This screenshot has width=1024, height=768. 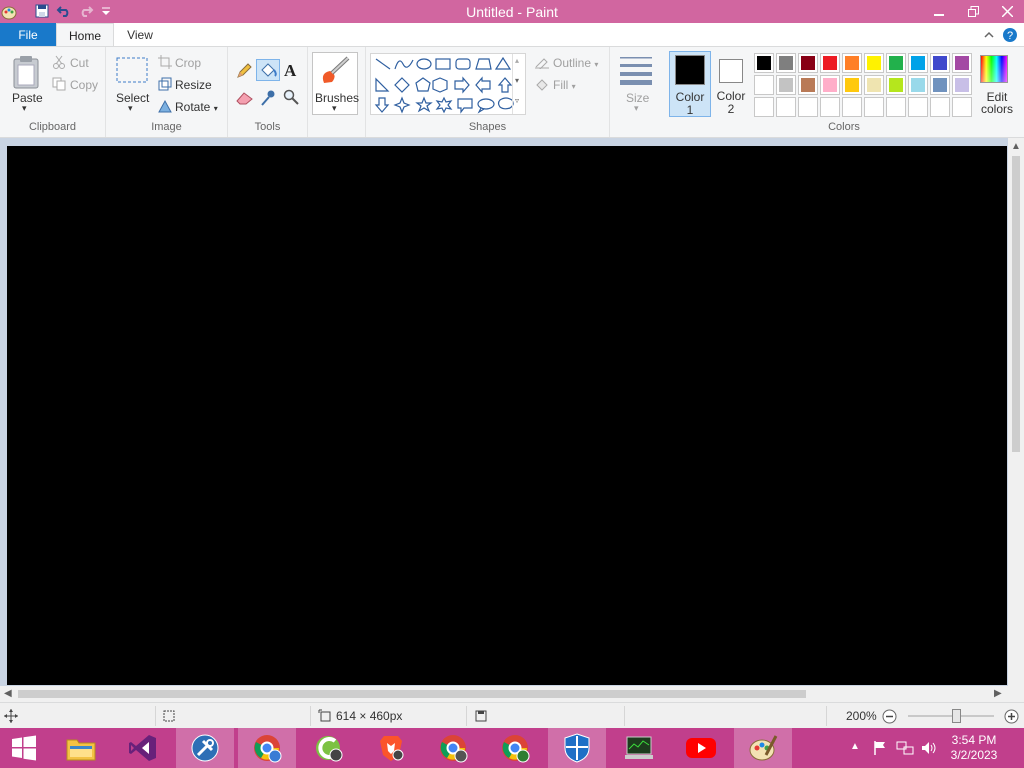 I want to click on magnifier-icon, so click(x=291, y=98).